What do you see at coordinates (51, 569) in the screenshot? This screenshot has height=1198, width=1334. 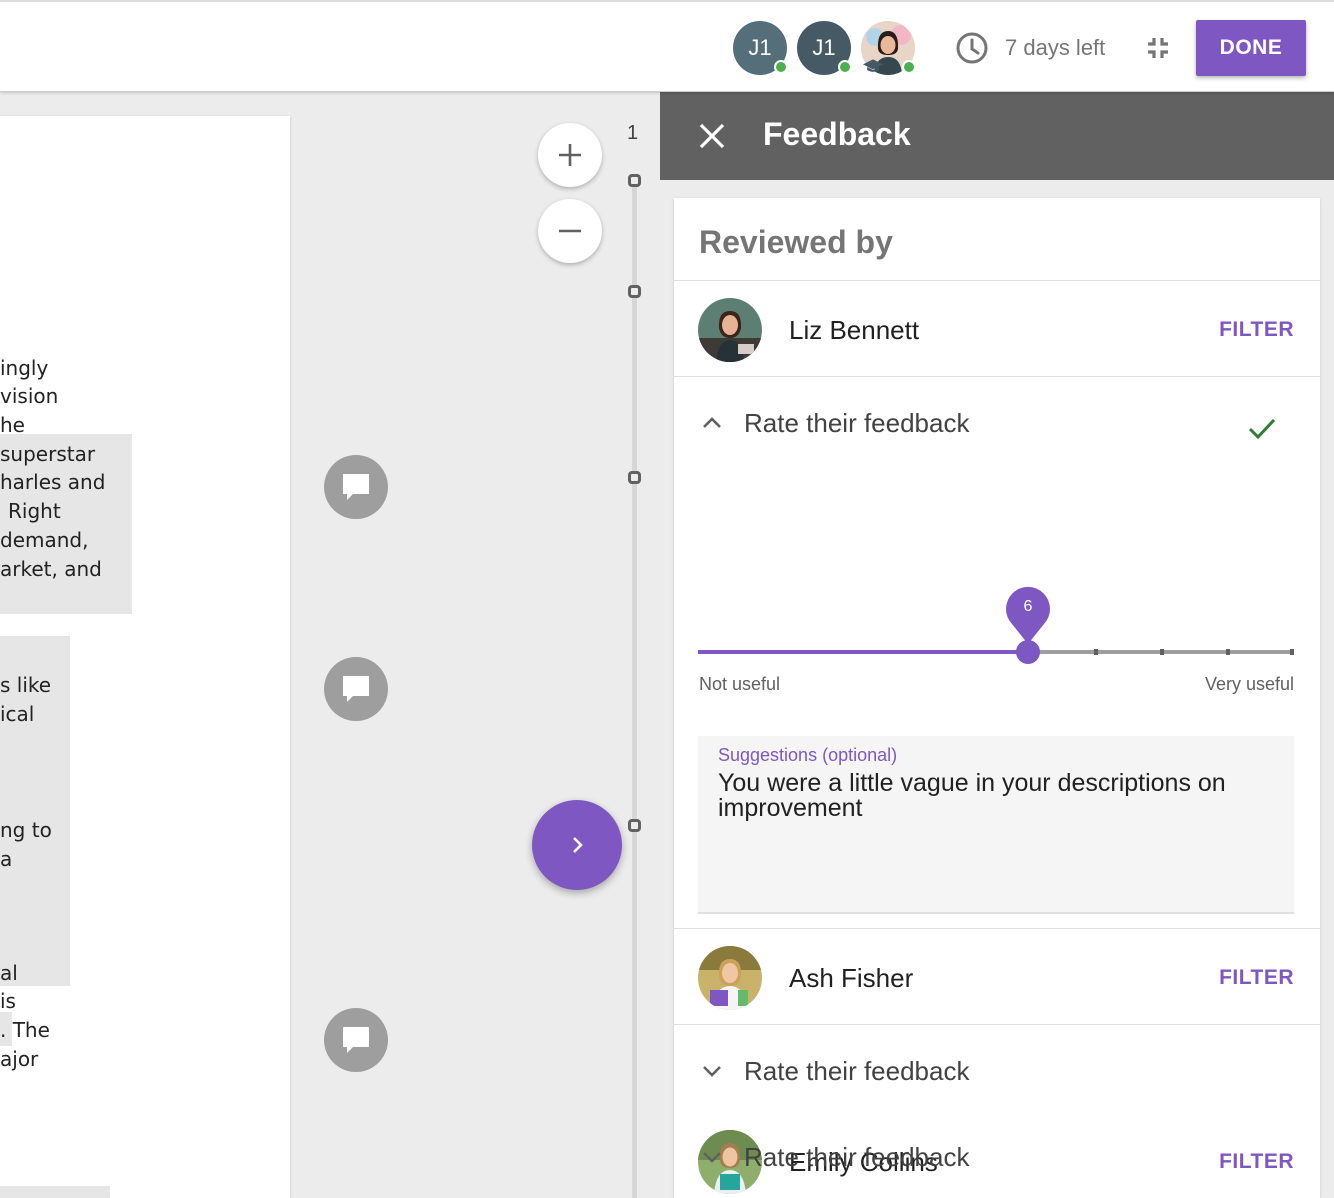 I see `doc-text-line: arket, and` at bounding box center [51, 569].